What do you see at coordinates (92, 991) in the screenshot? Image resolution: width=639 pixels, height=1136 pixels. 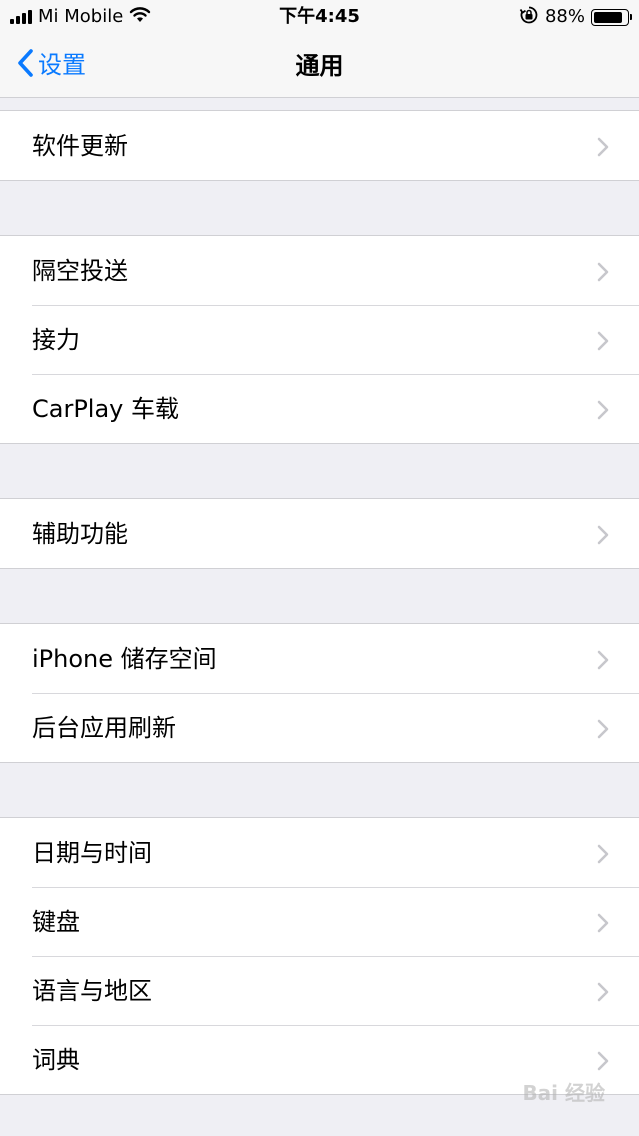 I see `settings-row-label: 语言与地区` at bounding box center [92, 991].